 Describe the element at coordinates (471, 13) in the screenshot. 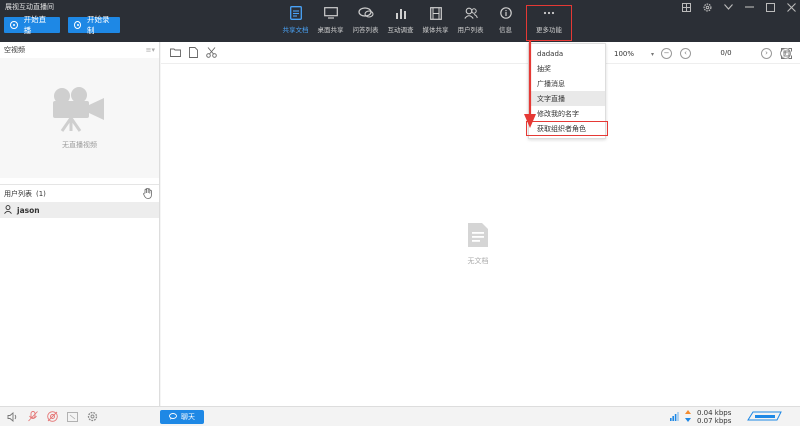

I see `users-icon` at that location.